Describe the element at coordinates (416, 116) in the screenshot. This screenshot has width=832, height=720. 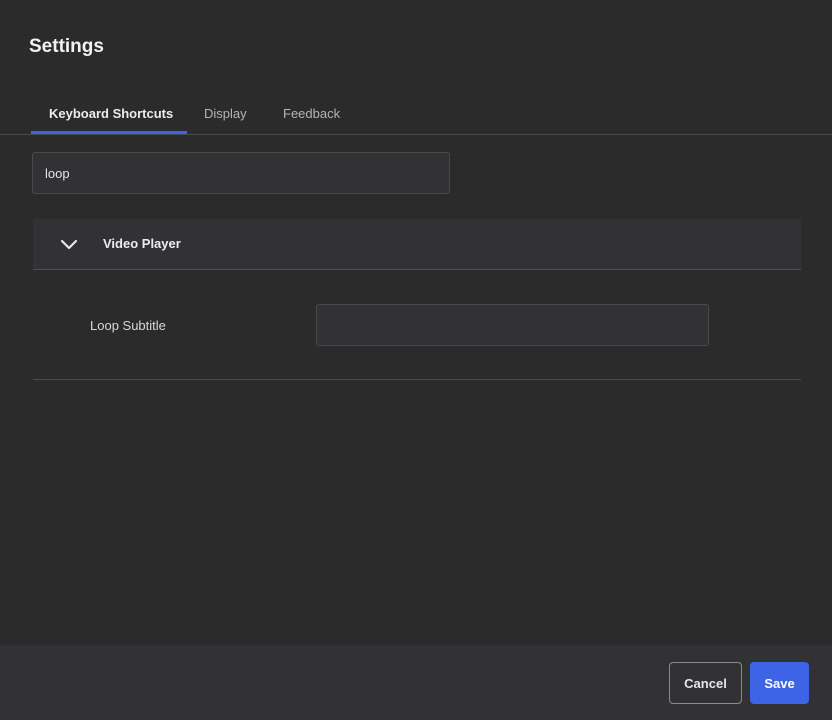
I see `tab-bar: Keyboard Shortcuts Display Feedback` at that location.